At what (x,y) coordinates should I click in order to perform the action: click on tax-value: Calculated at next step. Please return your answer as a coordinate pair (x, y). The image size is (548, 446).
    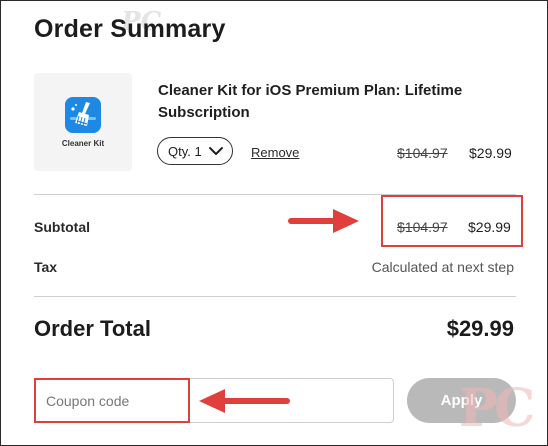
    Looking at the image, I should click on (442, 267).